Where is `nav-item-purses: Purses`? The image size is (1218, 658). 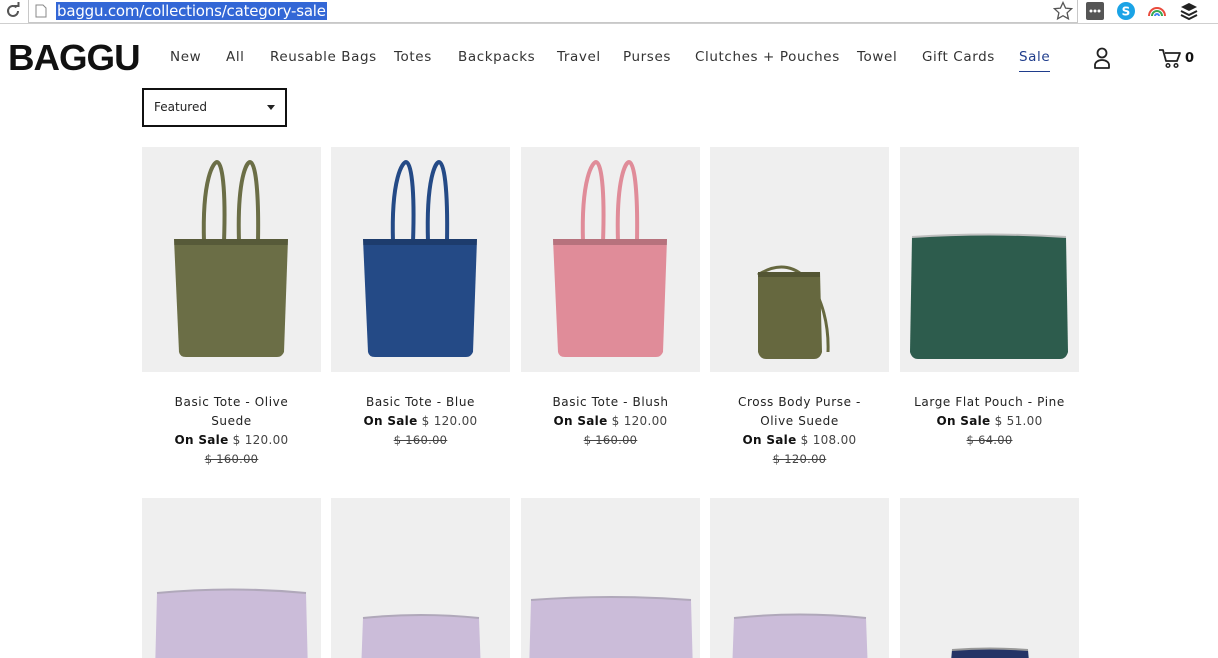 nav-item-purses: Purses is located at coordinates (647, 57).